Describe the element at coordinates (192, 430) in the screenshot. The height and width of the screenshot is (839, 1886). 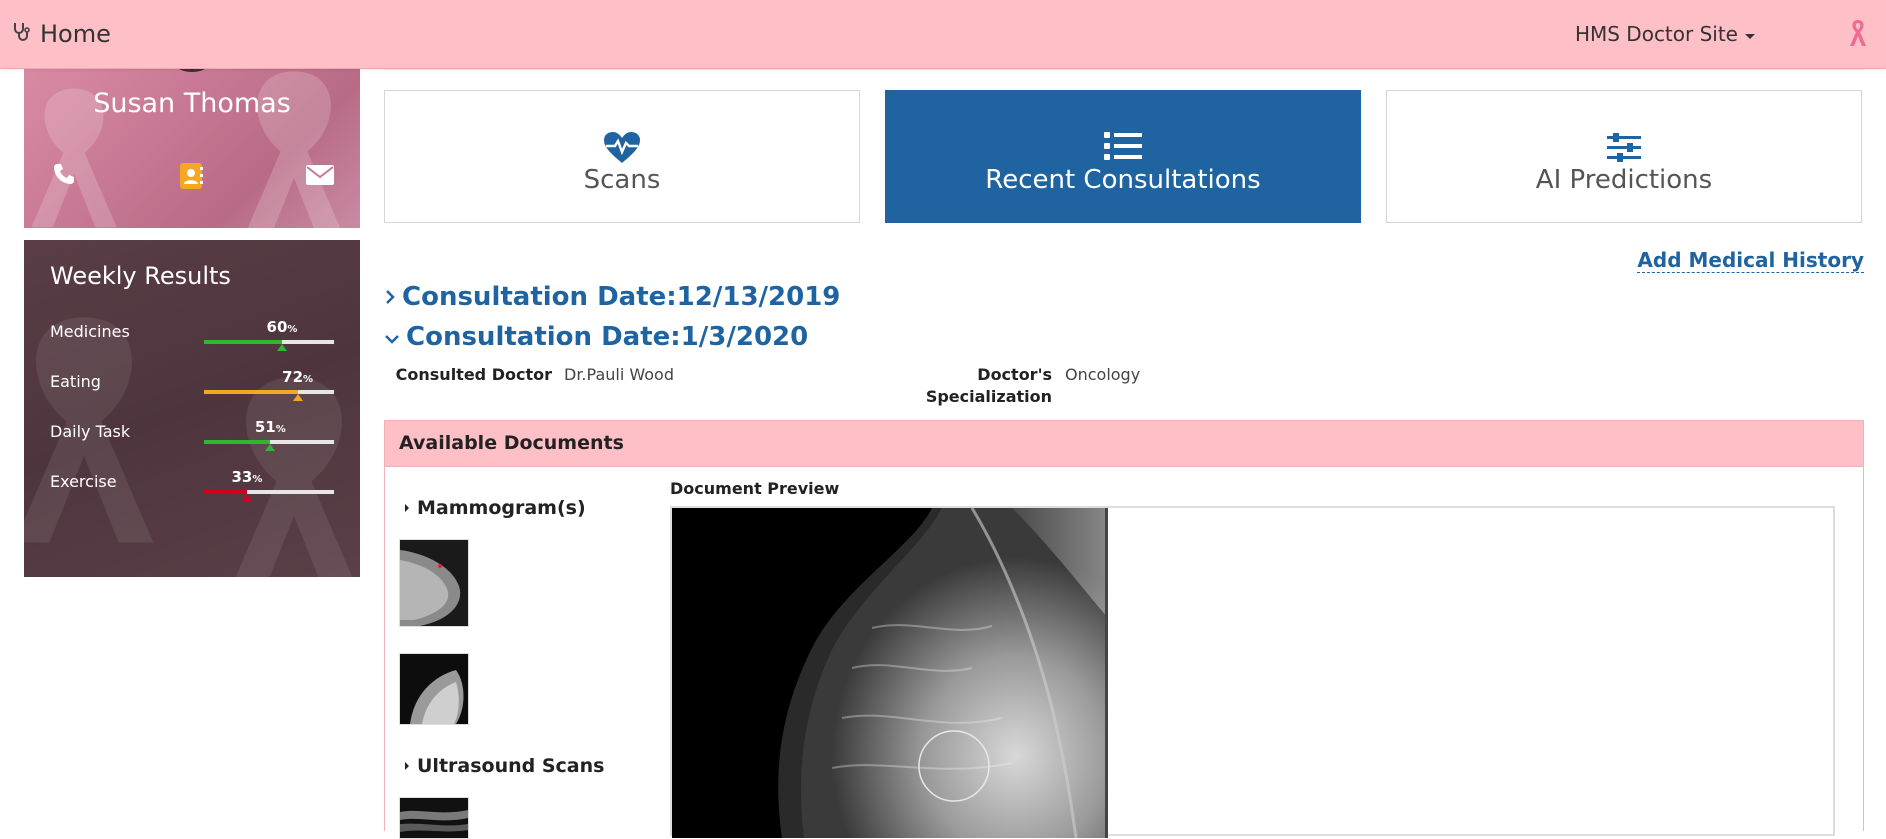
I see `weekly-result-row: Daily Task 51%` at that location.